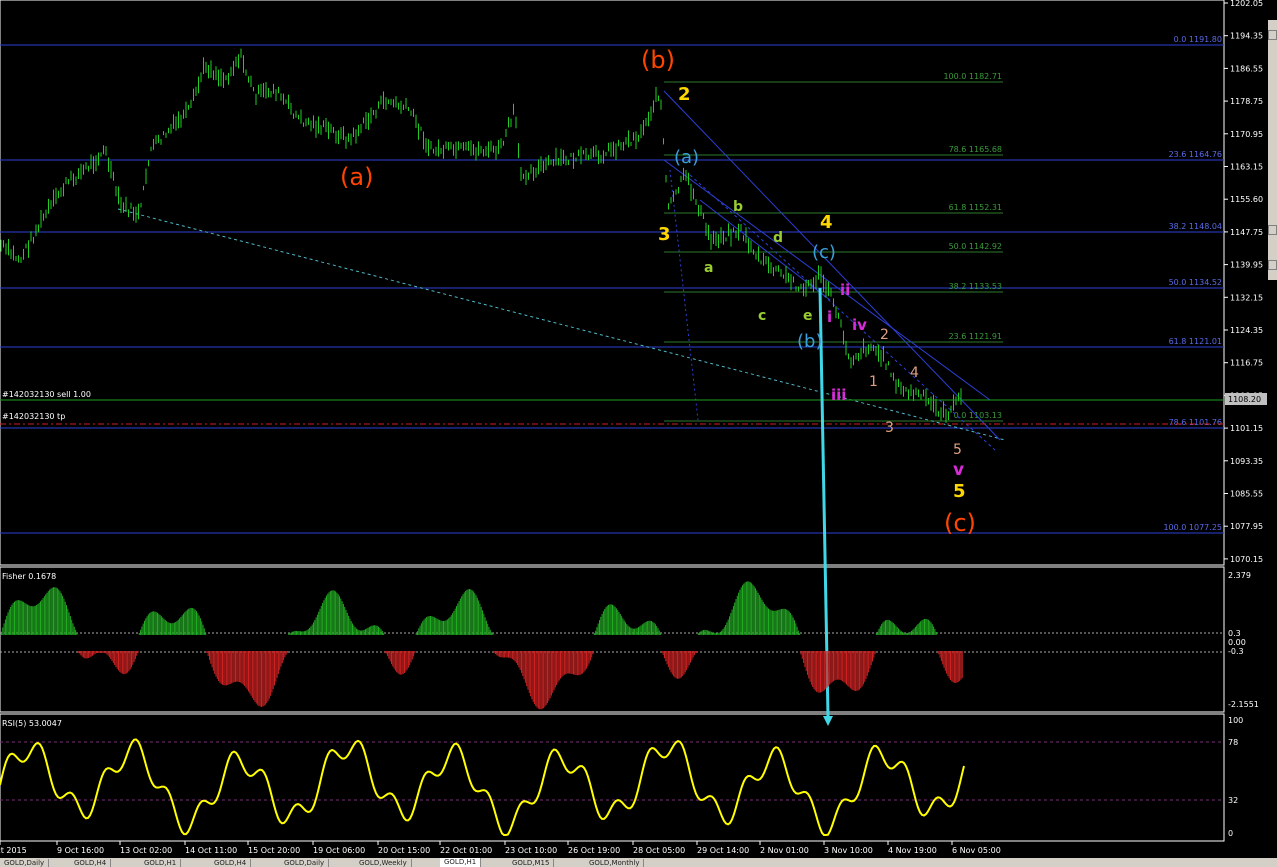 The image size is (1277, 867). I want to click on chart-tab: GOLD,M15, so click(531, 863).